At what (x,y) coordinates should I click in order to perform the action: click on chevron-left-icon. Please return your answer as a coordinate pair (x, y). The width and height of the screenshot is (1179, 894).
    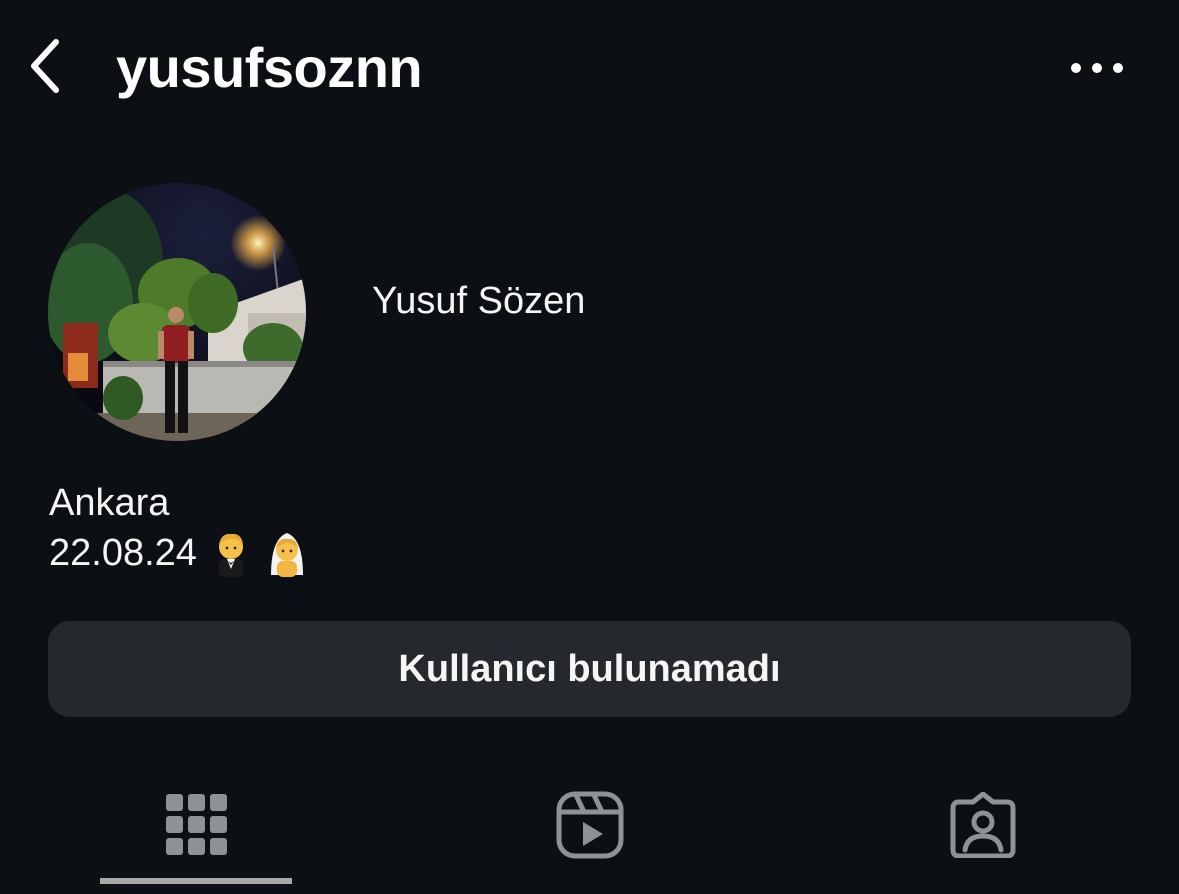
    Looking at the image, I should click on (45, 66).